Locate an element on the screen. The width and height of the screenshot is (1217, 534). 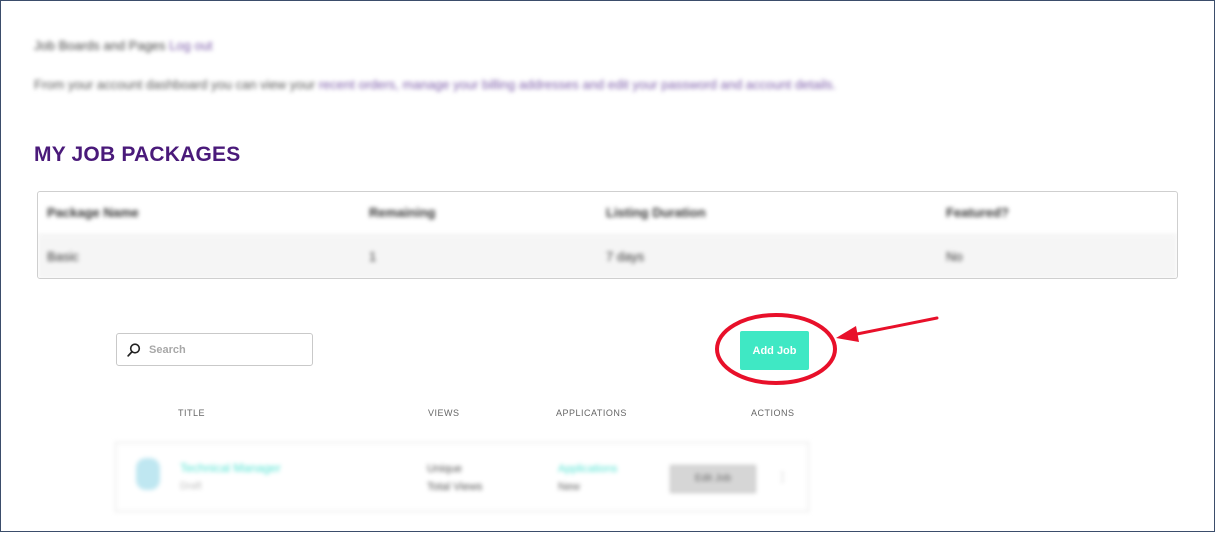
header-remaining: Remaining is located at coordinates (402, 212).